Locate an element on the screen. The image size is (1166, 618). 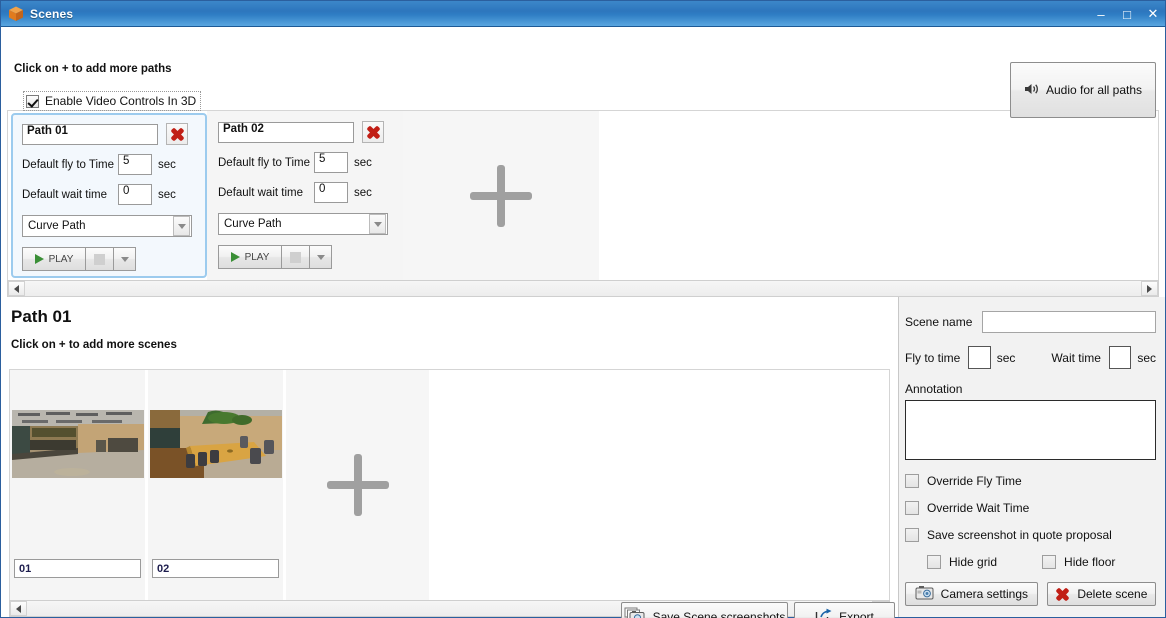
window-title: Scenes is located at coordinates (52, 13).